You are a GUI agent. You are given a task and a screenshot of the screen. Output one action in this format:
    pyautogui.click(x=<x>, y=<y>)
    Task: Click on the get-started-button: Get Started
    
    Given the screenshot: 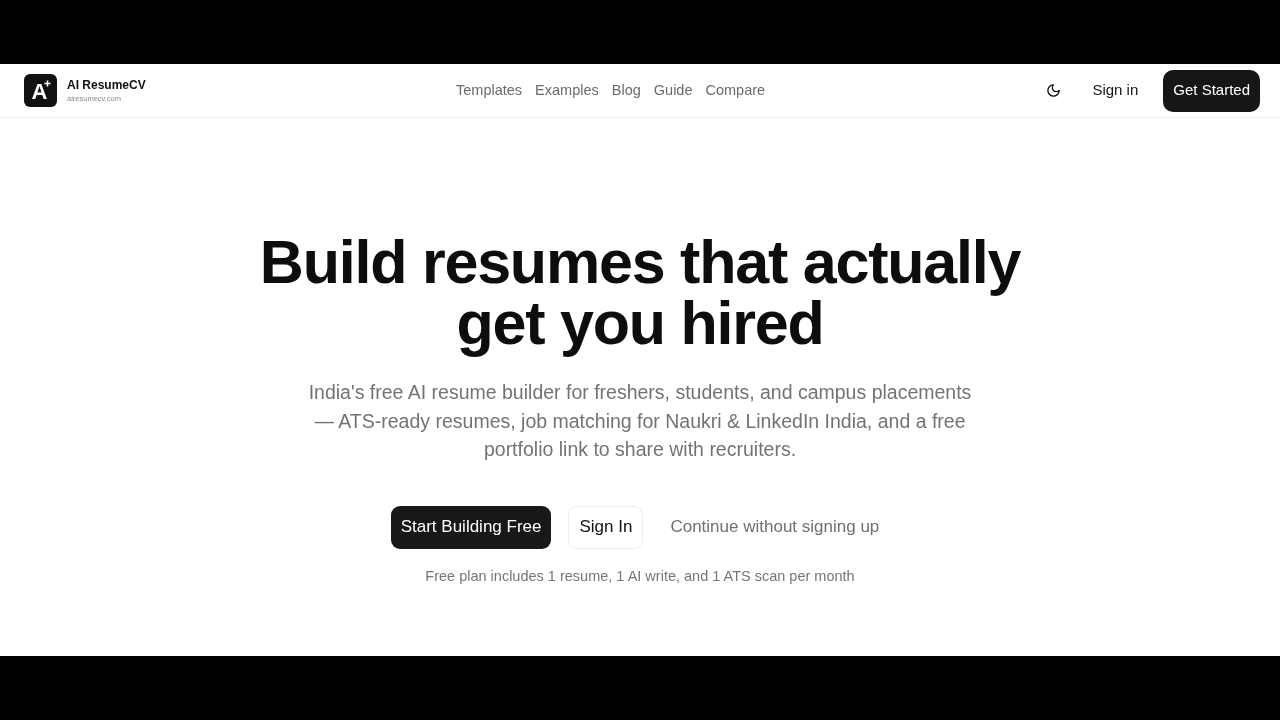 What is the action you would take?
    pyautogui.click(x=1211, y=90)
    